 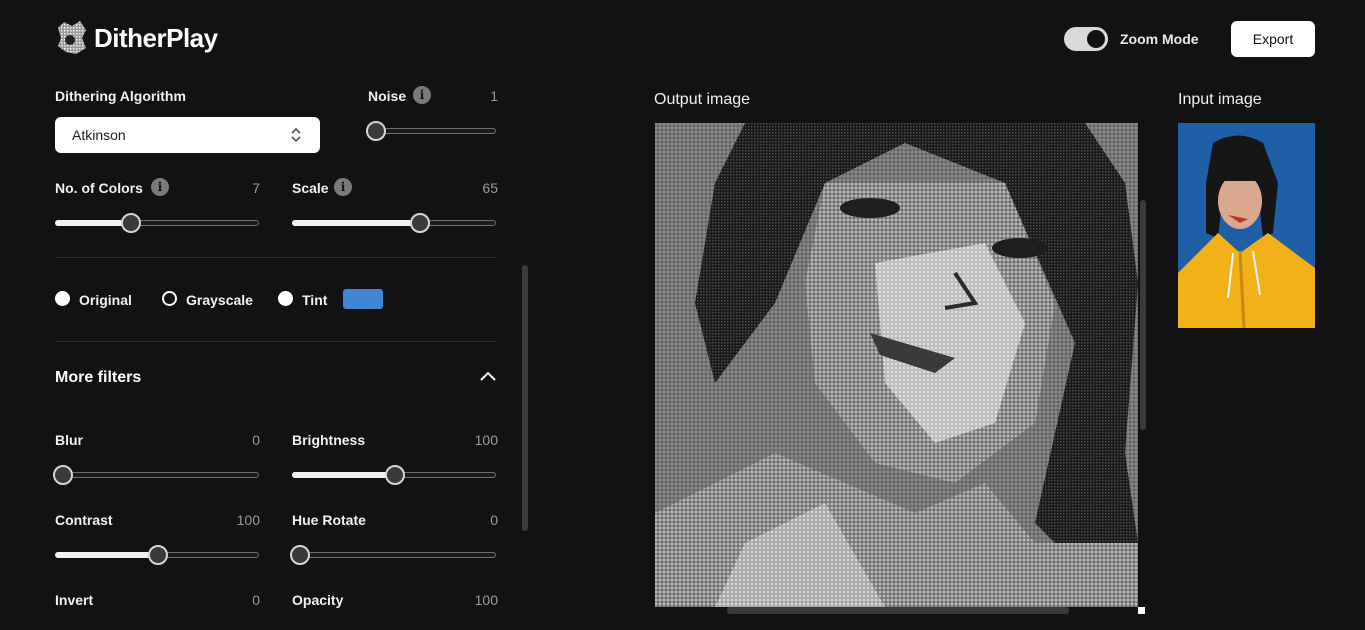 I want to click on opacity-value: 100, so click(x=486, y=600).